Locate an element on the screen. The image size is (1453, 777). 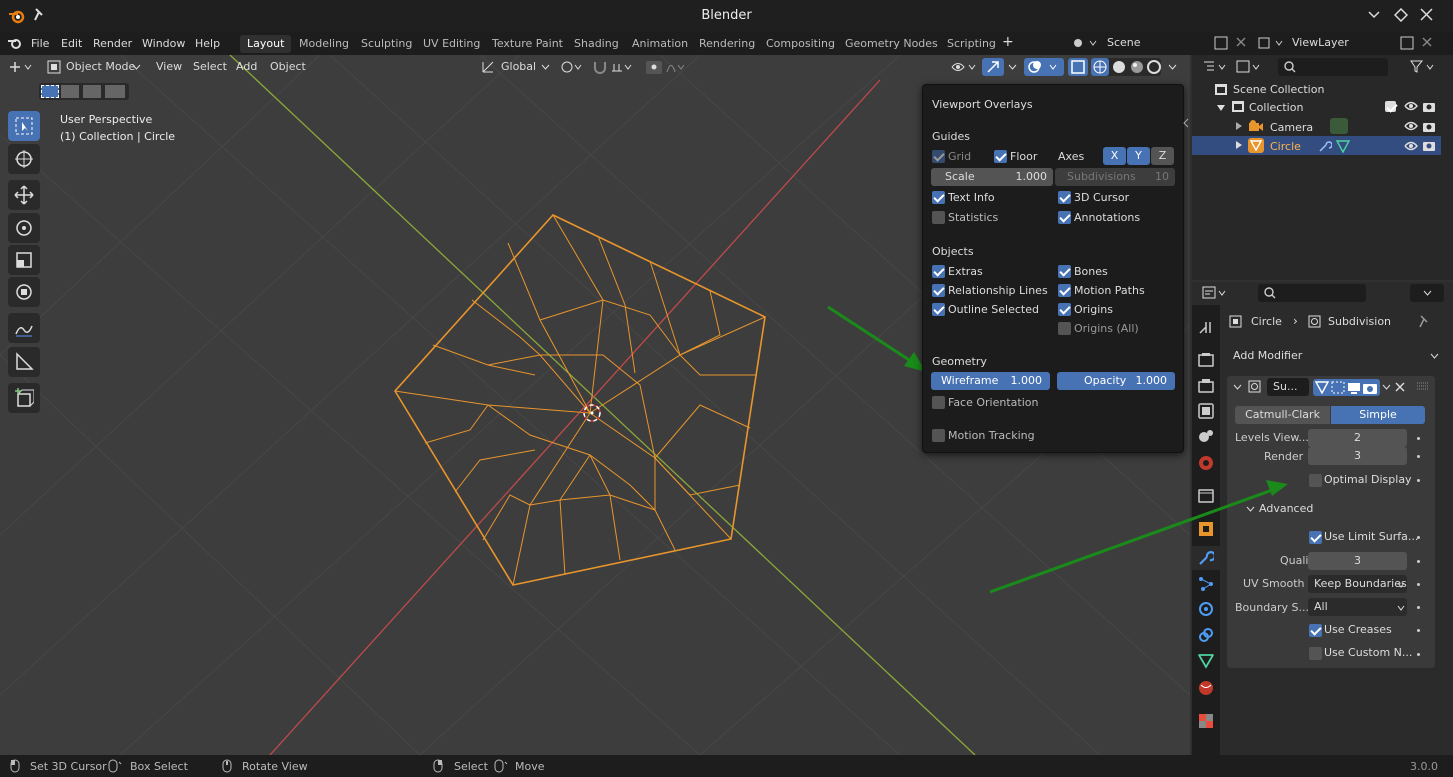
circle-item: Circle is located at coordinates (1285, 146).